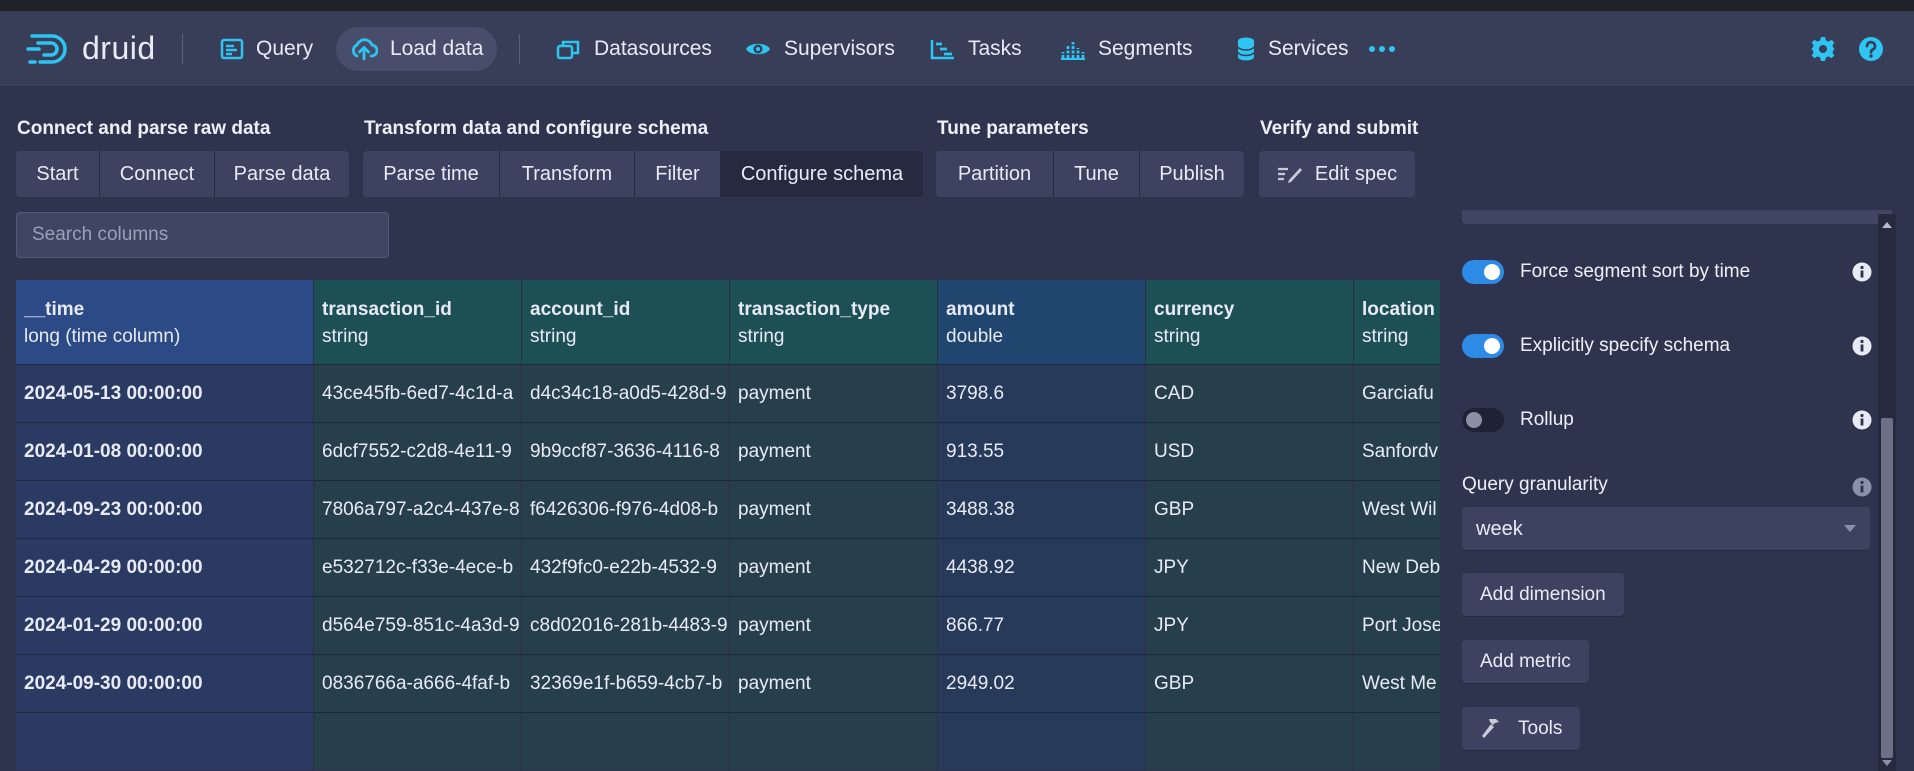  I want to click on chevron-down-icon, so click(1850, 528).